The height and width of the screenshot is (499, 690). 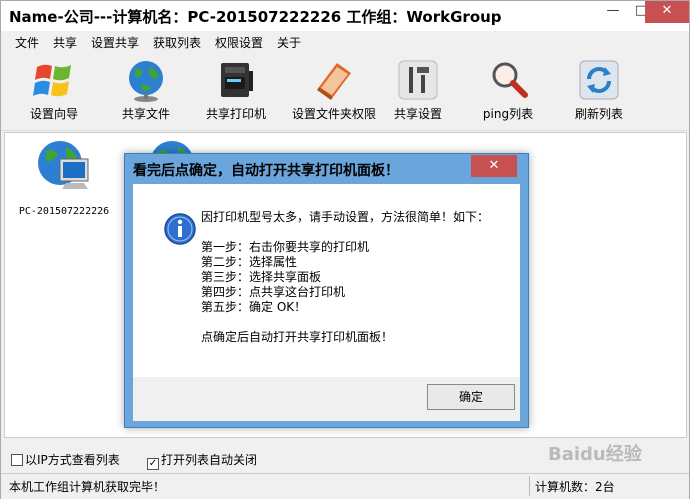 I want to click on dialog-title: 看完后点确定，自动打开共享打印机面板！, so click(x=266, y=171).